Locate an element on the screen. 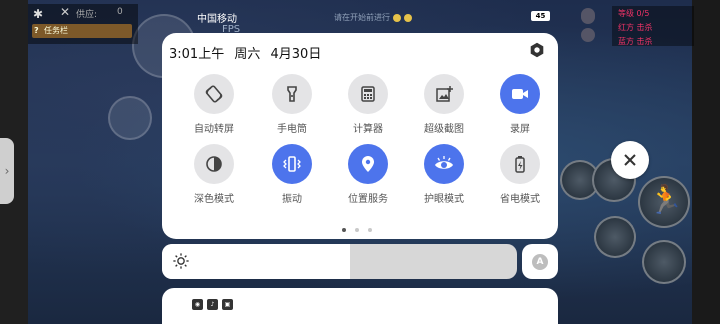  hud-resource-value: 0 is located at coordinates (120, 12).